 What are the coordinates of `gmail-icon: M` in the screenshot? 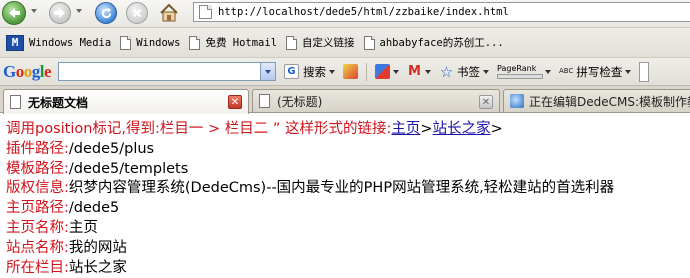 It's located at (414, 71).